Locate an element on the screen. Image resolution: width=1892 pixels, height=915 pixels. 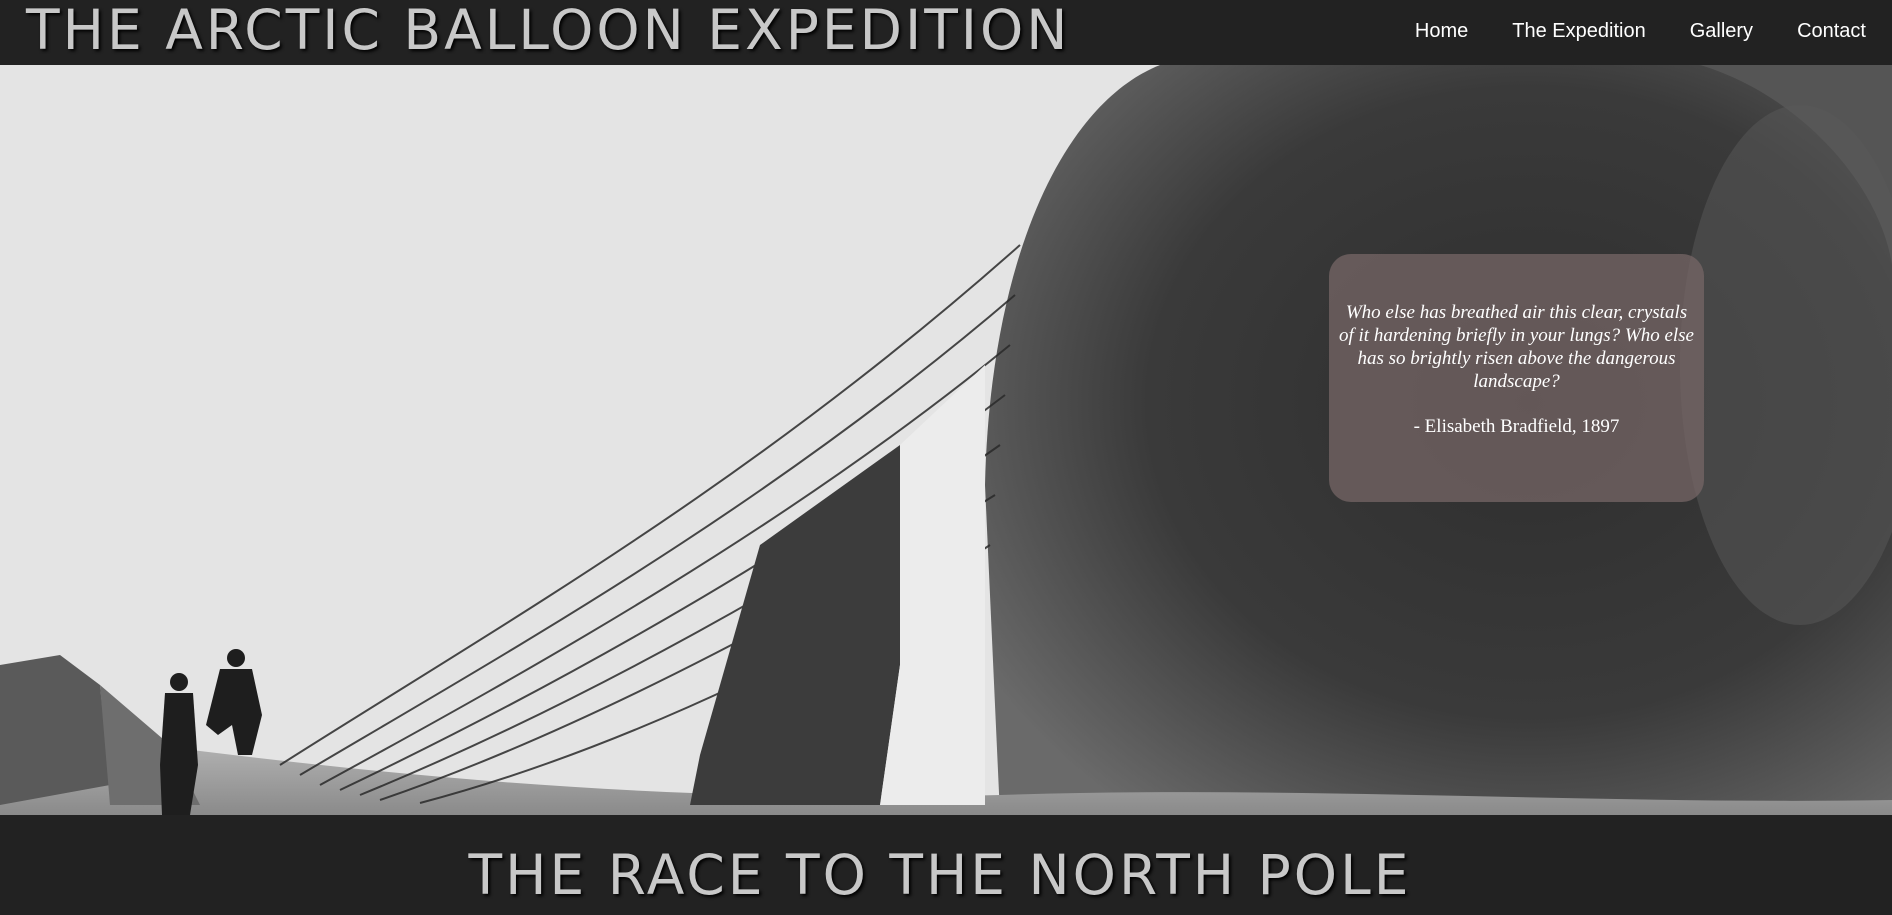
nav-contact: Contact is located at coordinates (1831, 31).